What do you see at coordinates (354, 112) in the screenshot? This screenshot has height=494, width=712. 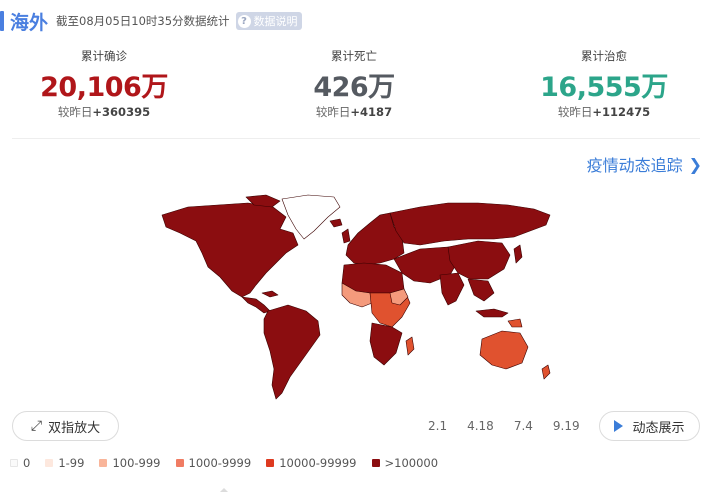 I see `stat-change: 较昨日+4187` at bounding box center [354, 112].